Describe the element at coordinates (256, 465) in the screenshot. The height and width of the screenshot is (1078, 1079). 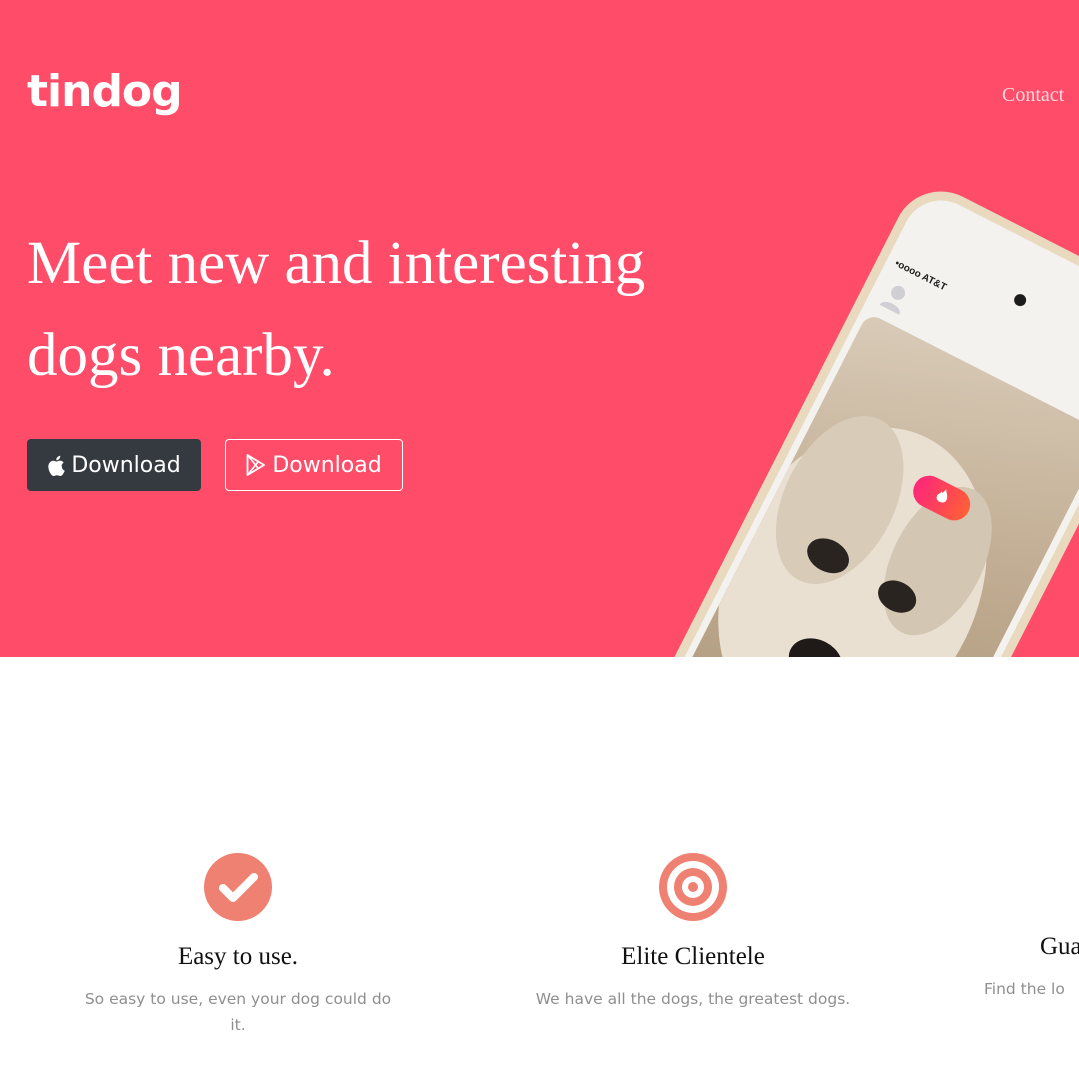
I see `google-play-icon` at that location.